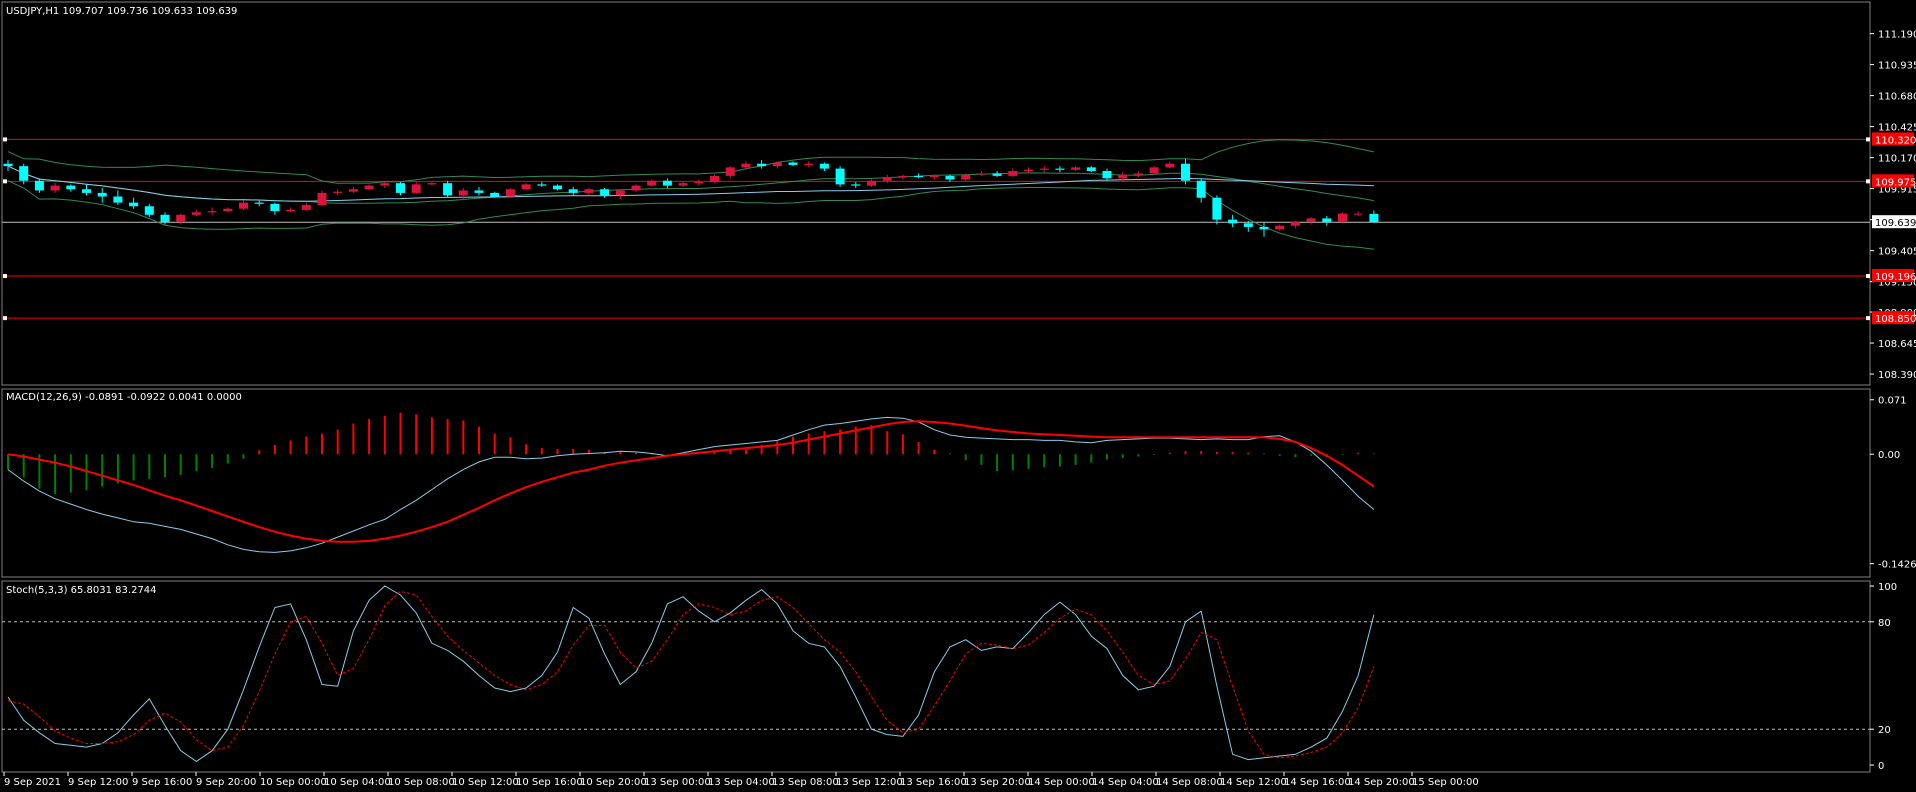 The height and width of the screenshot is (792, 1916). I want to click on time-tick-label: 14 Sep 16:00, so click(1317, 782).